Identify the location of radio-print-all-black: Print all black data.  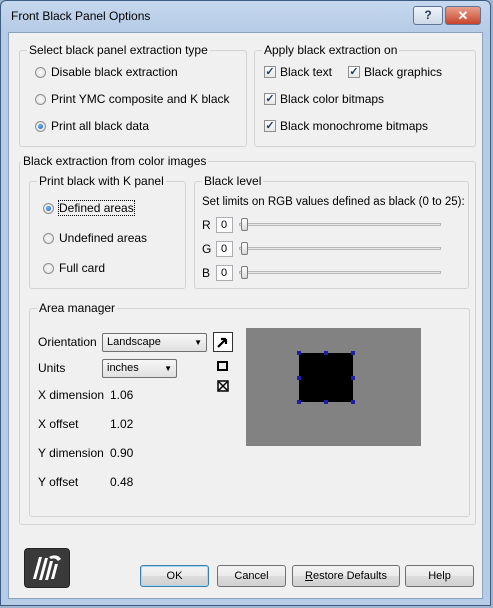
(92, 126).